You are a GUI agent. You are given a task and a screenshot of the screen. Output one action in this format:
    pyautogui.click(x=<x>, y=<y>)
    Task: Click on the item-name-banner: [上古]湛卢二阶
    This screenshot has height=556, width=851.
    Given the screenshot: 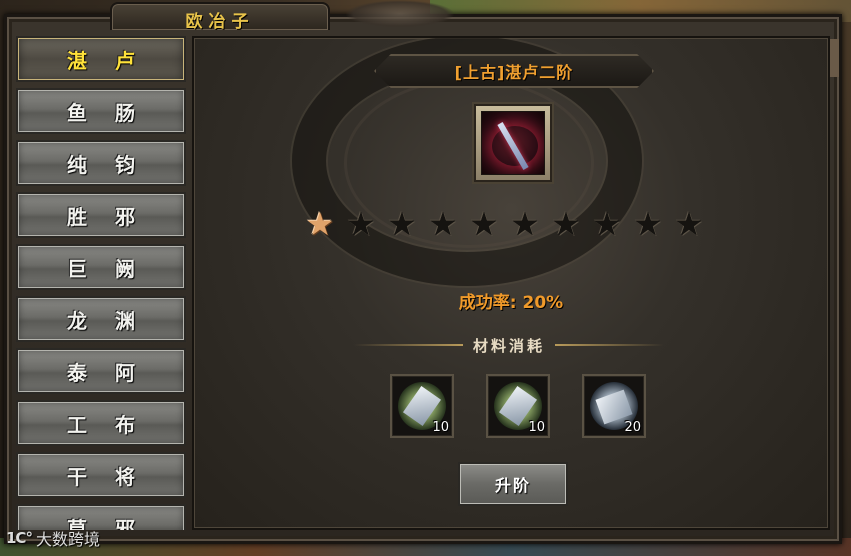 What is the action you would take?
    pyautogui.click(x=514, y=71)
    